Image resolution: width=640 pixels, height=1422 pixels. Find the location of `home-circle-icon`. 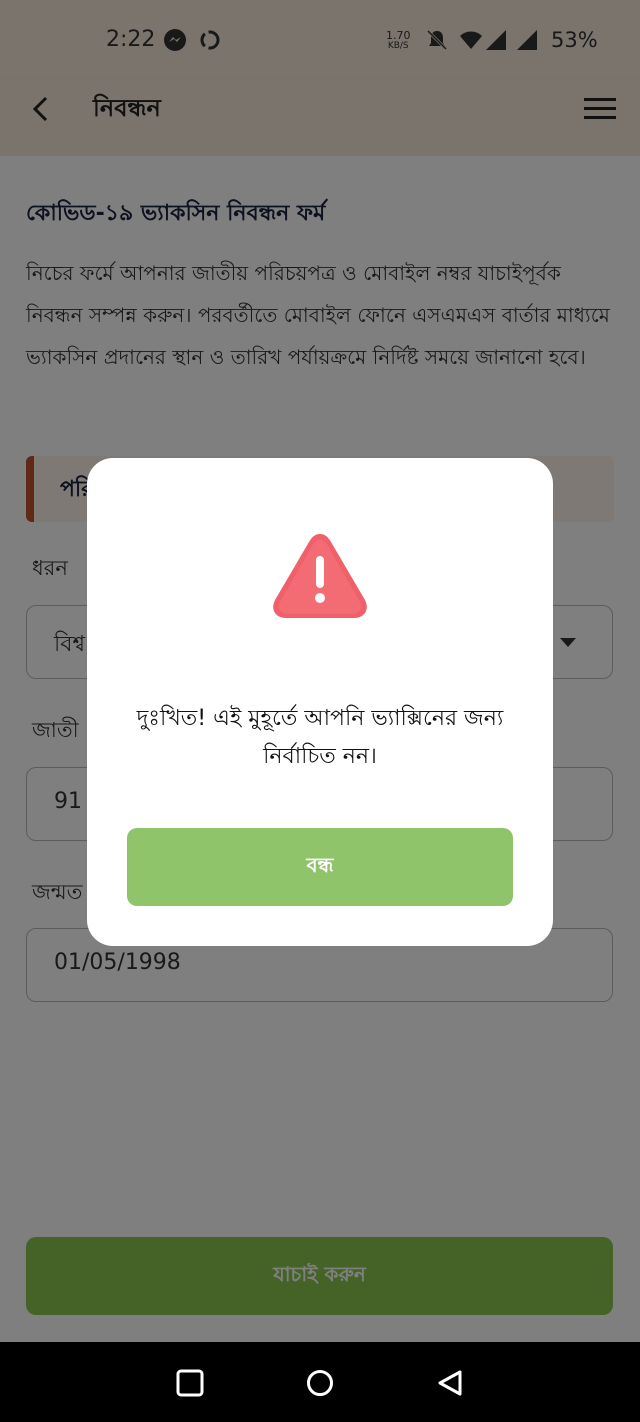

home-circle-icon is located at coordinates (320, 1383).